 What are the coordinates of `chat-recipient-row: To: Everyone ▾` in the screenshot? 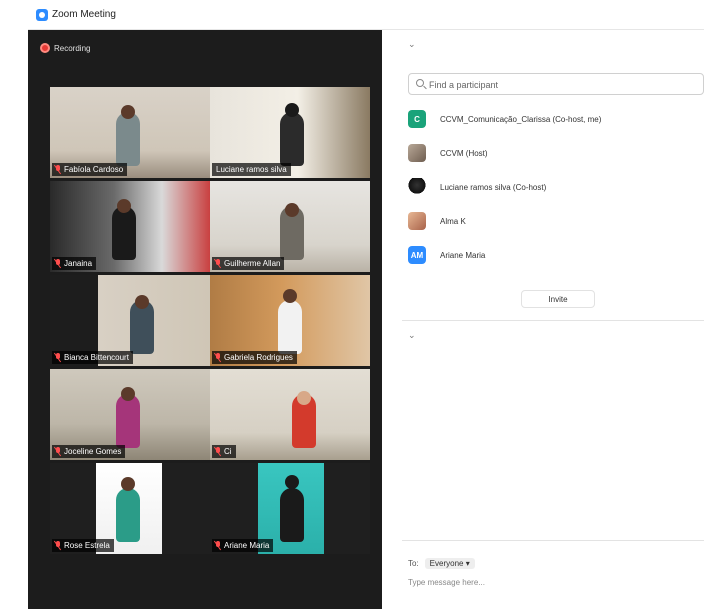 It's located at (441, 563).